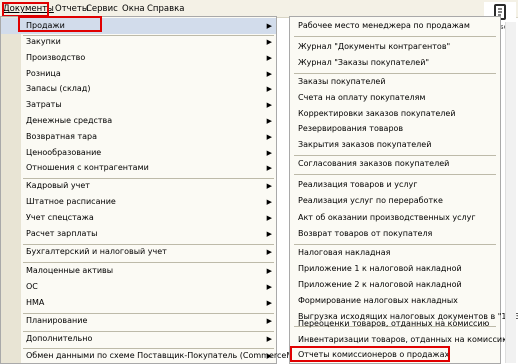 This screenshot has width=518, height=364. What do you see at coordinates (138, 89) in the screenshot?
I see `menu-item-stock: Запасы (склад) ▶` at bounding box center [138, 89].